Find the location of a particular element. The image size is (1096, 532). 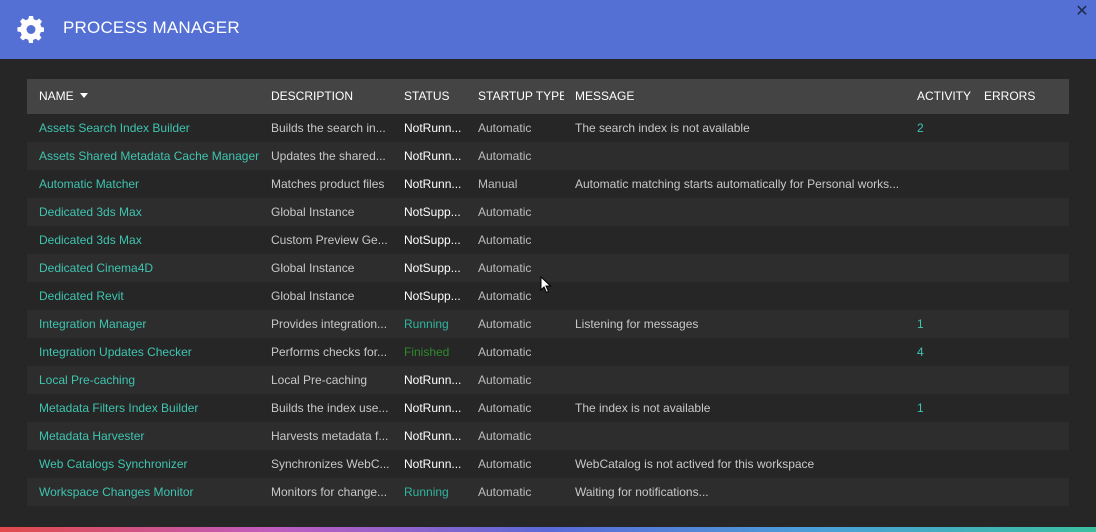

process-name-link: Assets Search Index Builder is located at coordinates (153, 128).